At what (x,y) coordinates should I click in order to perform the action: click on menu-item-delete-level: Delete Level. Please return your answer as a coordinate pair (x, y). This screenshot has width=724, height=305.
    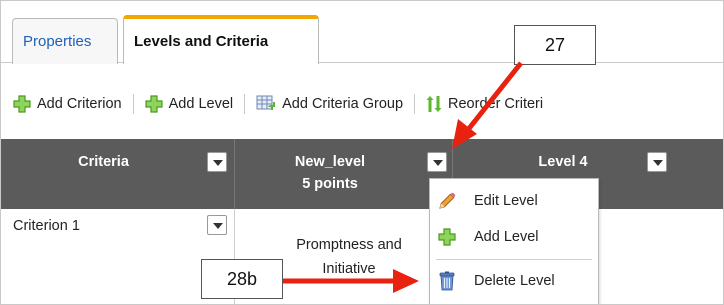
    Looking at the image, I should click on (514, 281).